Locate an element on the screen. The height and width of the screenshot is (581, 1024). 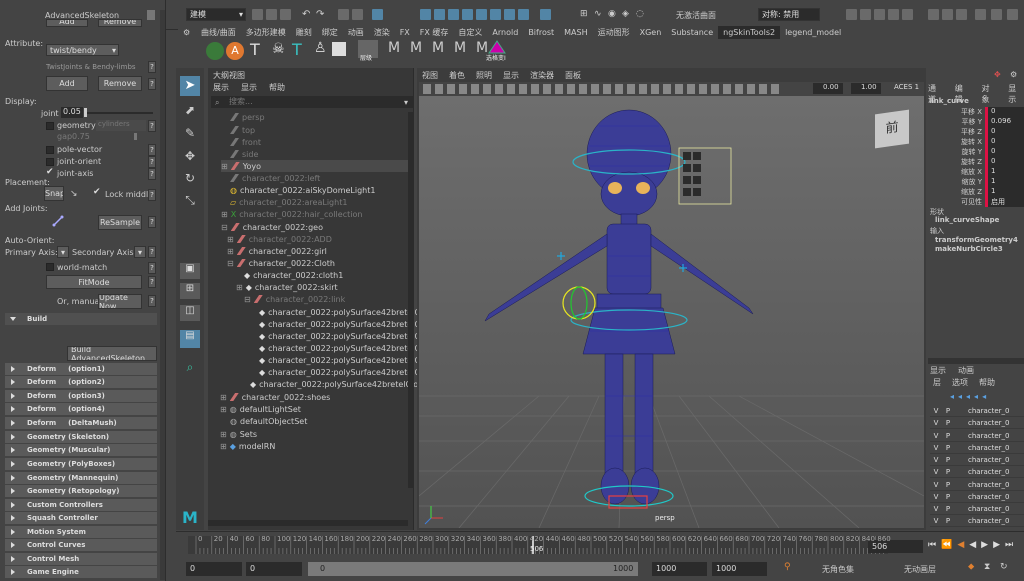
section-custom-controllers: Custom Controllers is located at coordinates (81, 505).